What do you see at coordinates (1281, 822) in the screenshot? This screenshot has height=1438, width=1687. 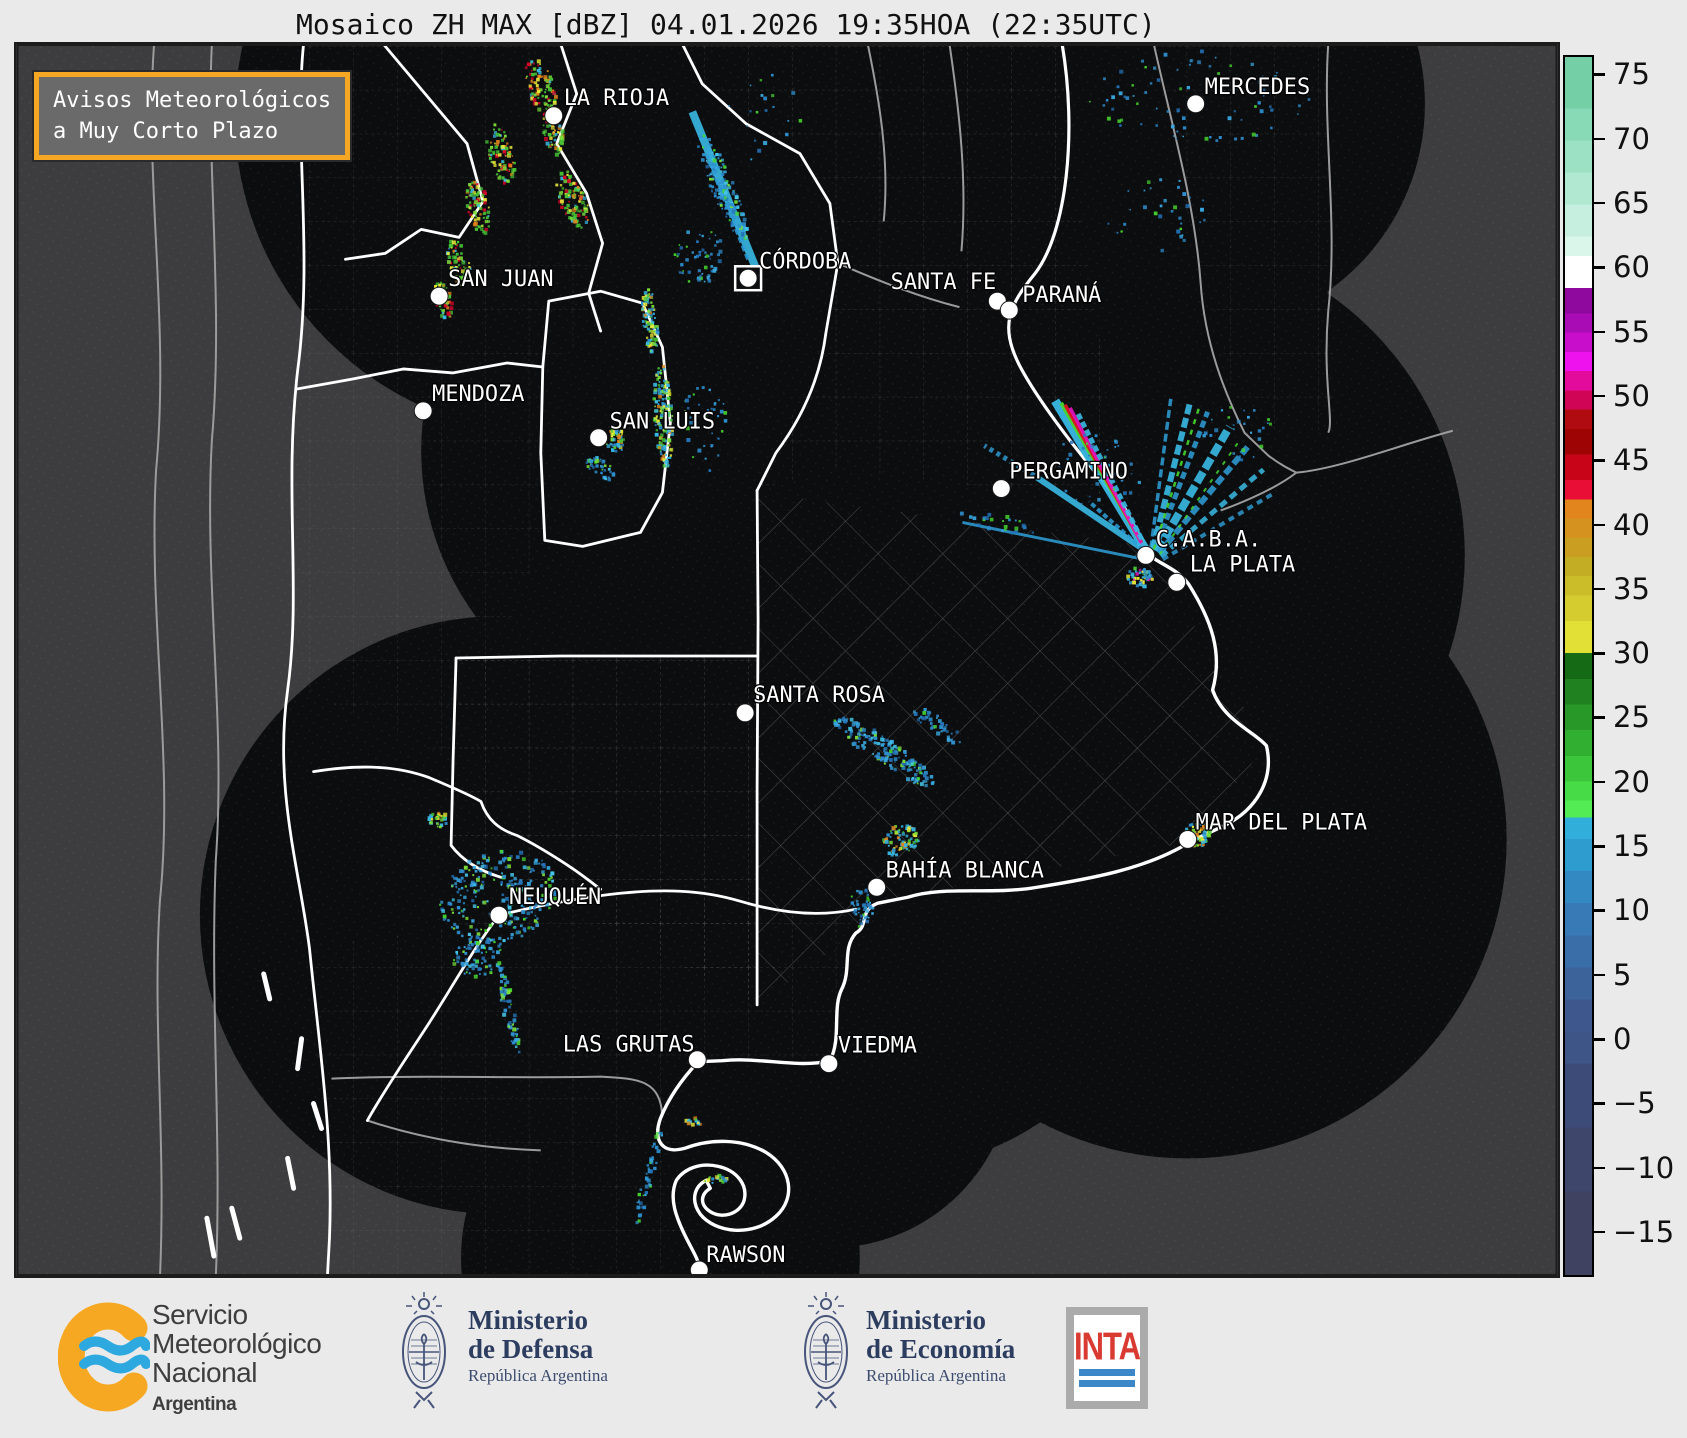 I see `city-label: MAR DEL PLATA` at bounding box center [1281, 822].